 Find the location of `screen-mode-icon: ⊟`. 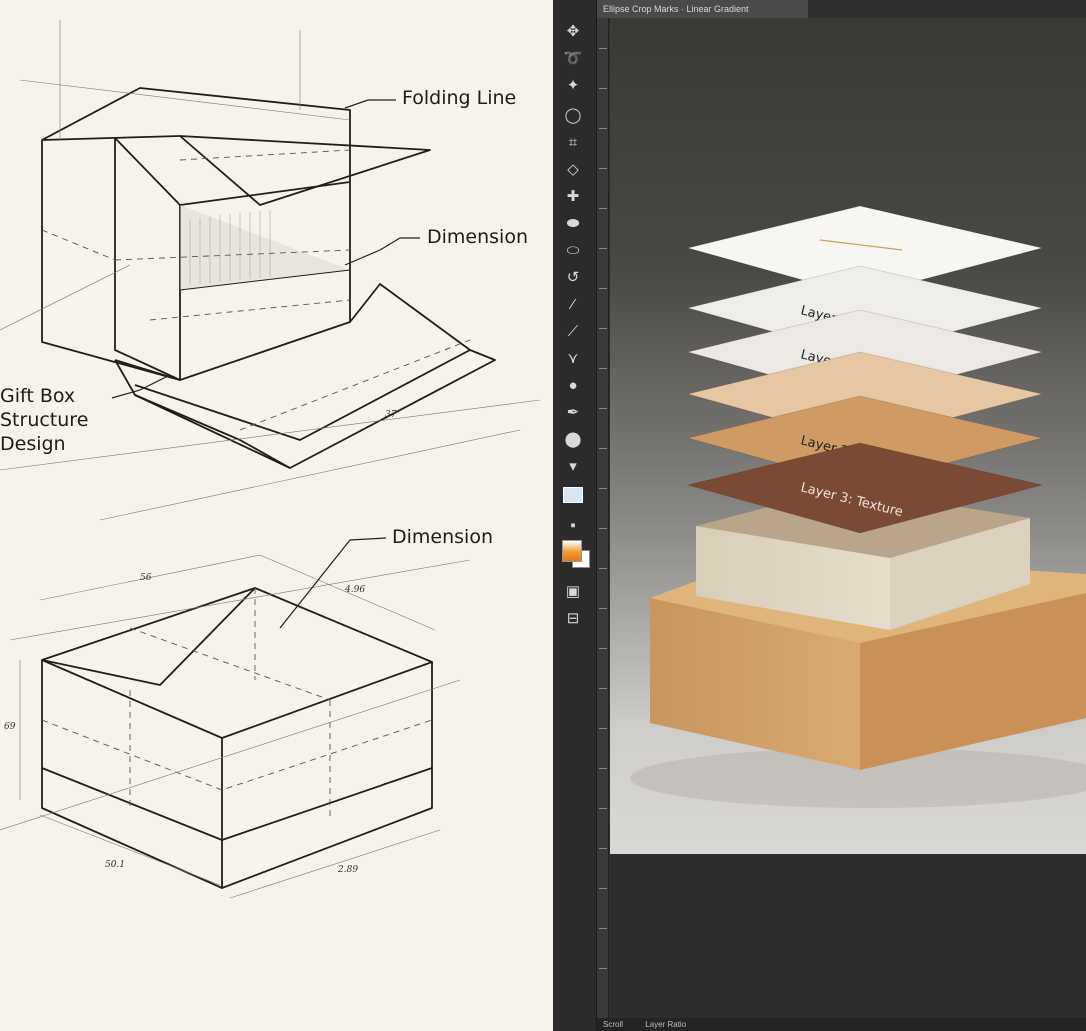

screen-mode-icon: ⊟ is located at coordinates (573, 618).